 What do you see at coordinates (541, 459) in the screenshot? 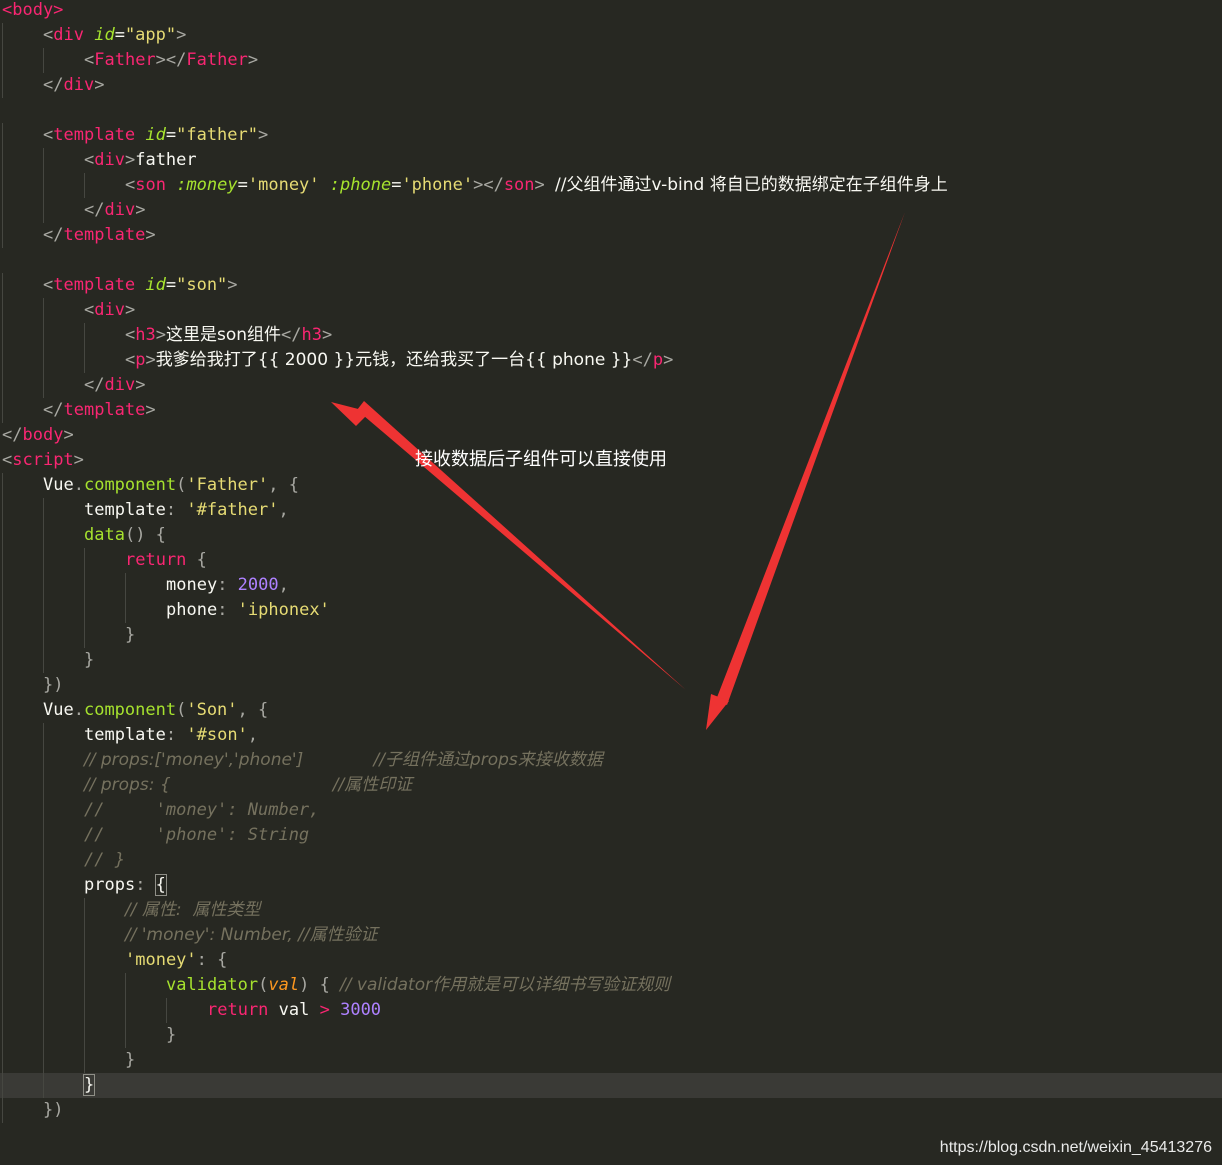
I see `annotation-note: 接收数据后子组件可以直接使用` at bounding box center [541, 459].